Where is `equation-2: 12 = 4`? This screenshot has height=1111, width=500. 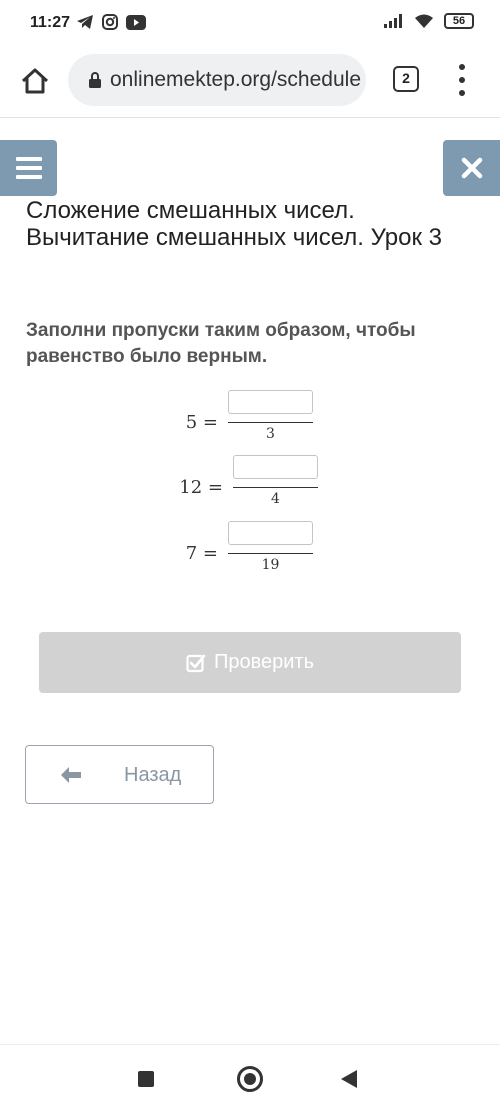 equation-2: 12 = 4 is located at coordinates (248, 485).